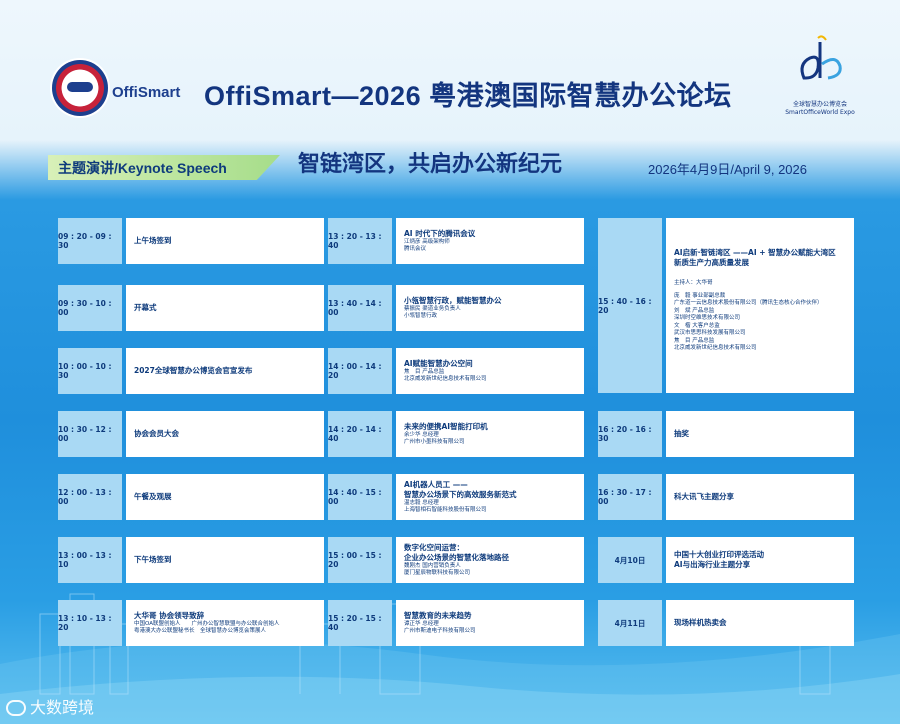  Describe the element at coordinates (200, 631) in the screenshot. I see `session-speaker: 粤港澳大办公联盟秘书长 全球智慧办公博览会策展人` at that location.